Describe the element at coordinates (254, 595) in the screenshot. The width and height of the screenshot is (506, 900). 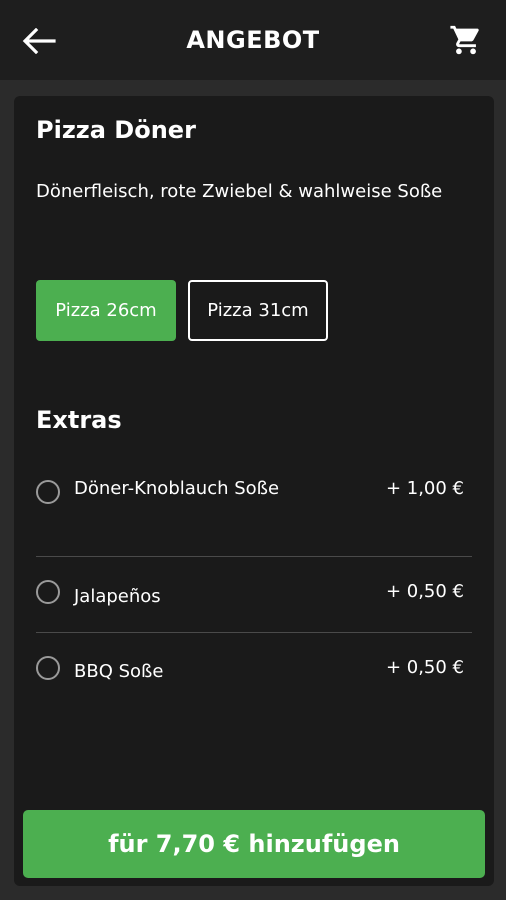
I see `extra-item: Jalapeños + 0,50 €` at that location.